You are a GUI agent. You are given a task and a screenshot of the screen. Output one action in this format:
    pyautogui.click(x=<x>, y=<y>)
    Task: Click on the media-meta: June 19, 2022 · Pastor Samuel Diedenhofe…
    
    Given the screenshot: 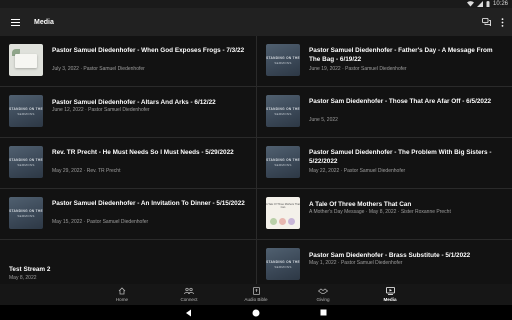 What is the action you would take?
    pyautogui.click(x=358, y=69)
    